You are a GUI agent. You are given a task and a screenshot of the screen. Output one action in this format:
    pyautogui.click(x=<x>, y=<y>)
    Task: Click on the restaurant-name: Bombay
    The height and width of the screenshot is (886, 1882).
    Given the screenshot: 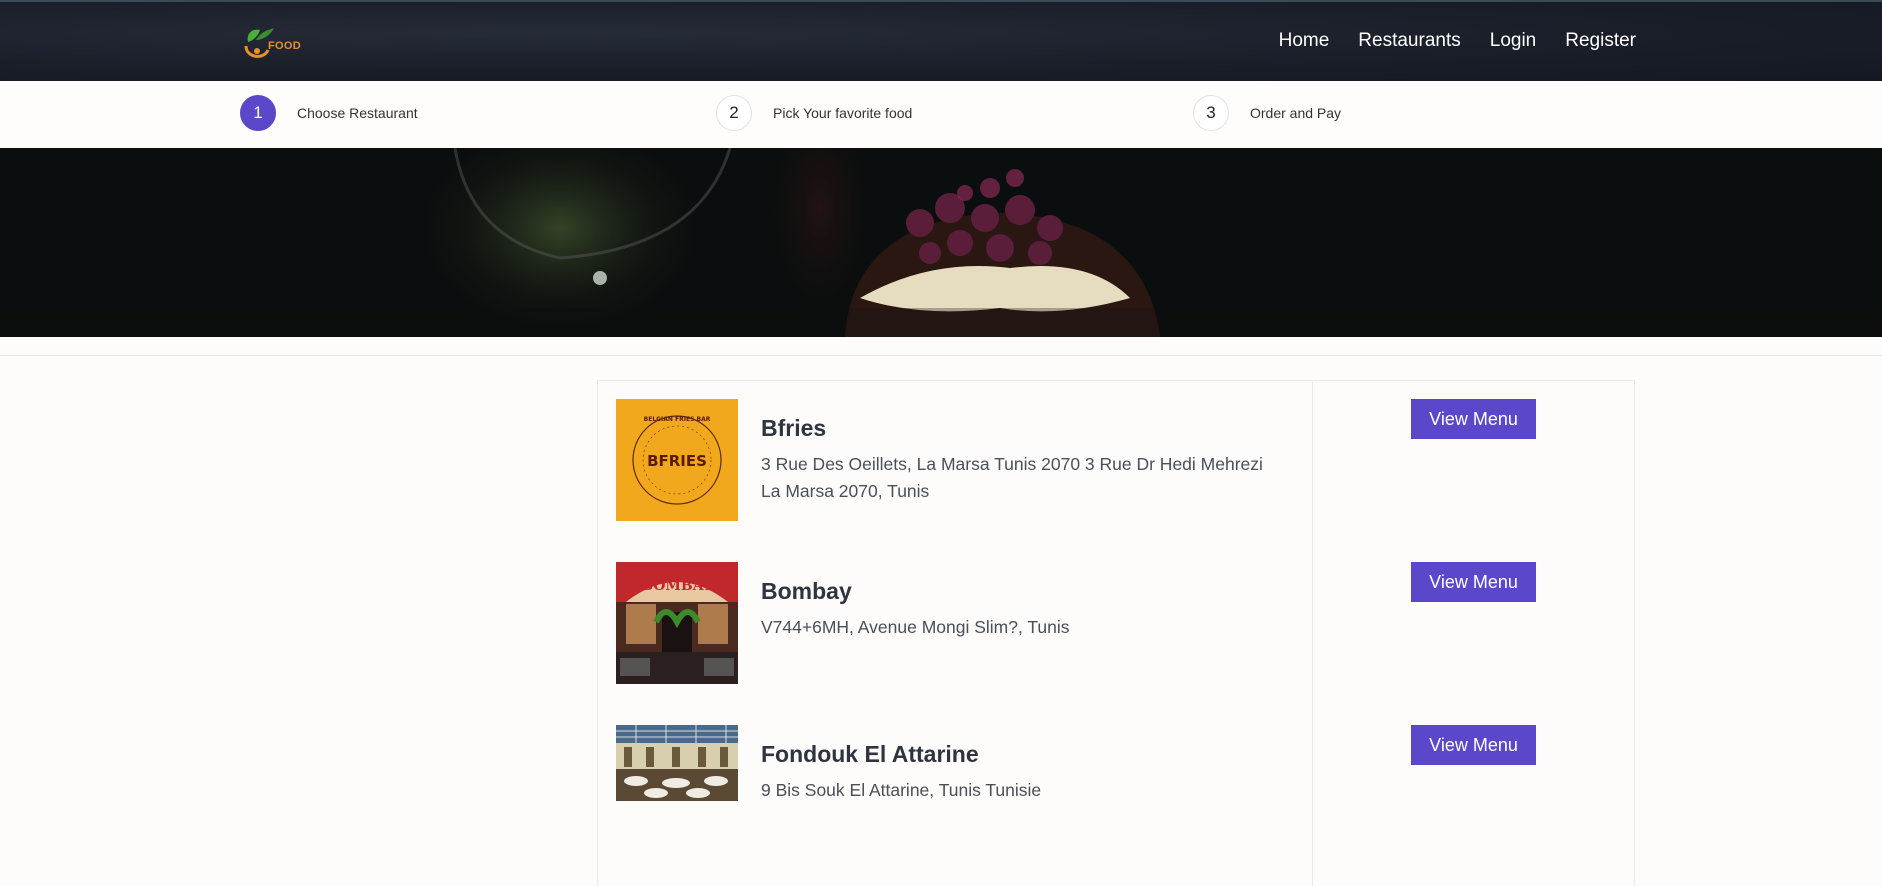 What is the action you would take?
    pyautogui.click(x=806, y=591)
    